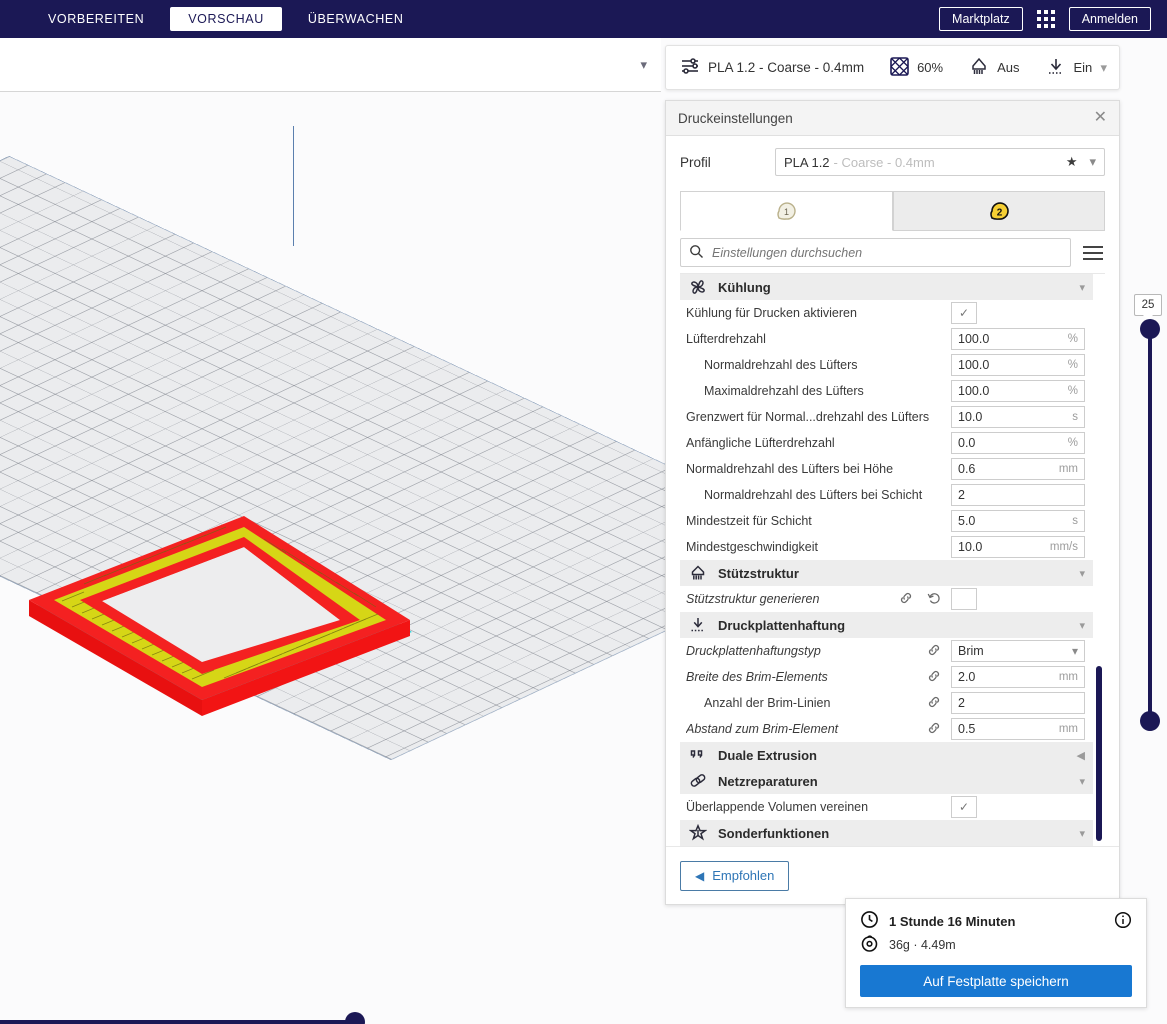  Describe the element at coordinates (698, 573) in the screenshot. I see `support-structure-icon` at that location.